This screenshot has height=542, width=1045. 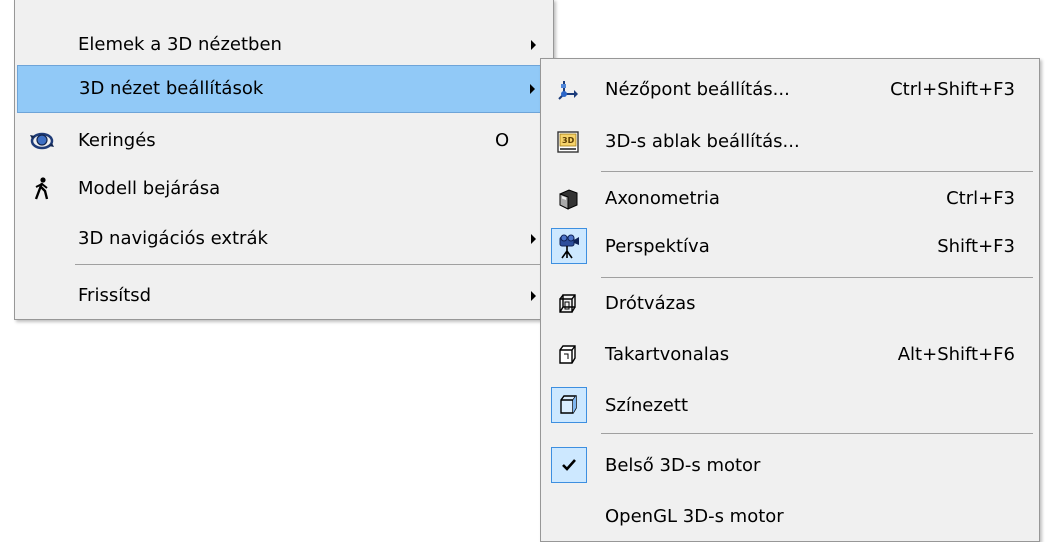 What do you see at coordinates (956, 354) in the screenshot?
I see `menu-item-shortcut: Alt+Shift+F6` at bounding box center [956, 354].